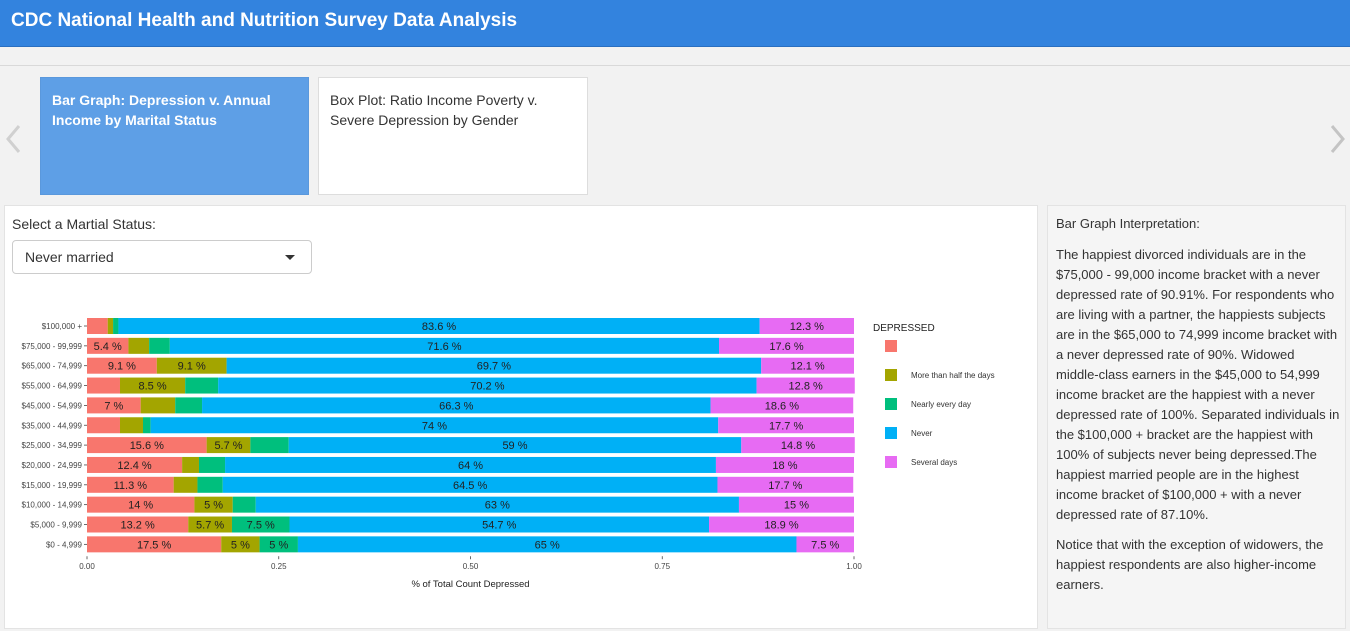 This screenshot has height=631, width=1350. Describe the element at coordinates (941, 404) in the screenshot. I see `legend-label: Nearly every day` at that location.